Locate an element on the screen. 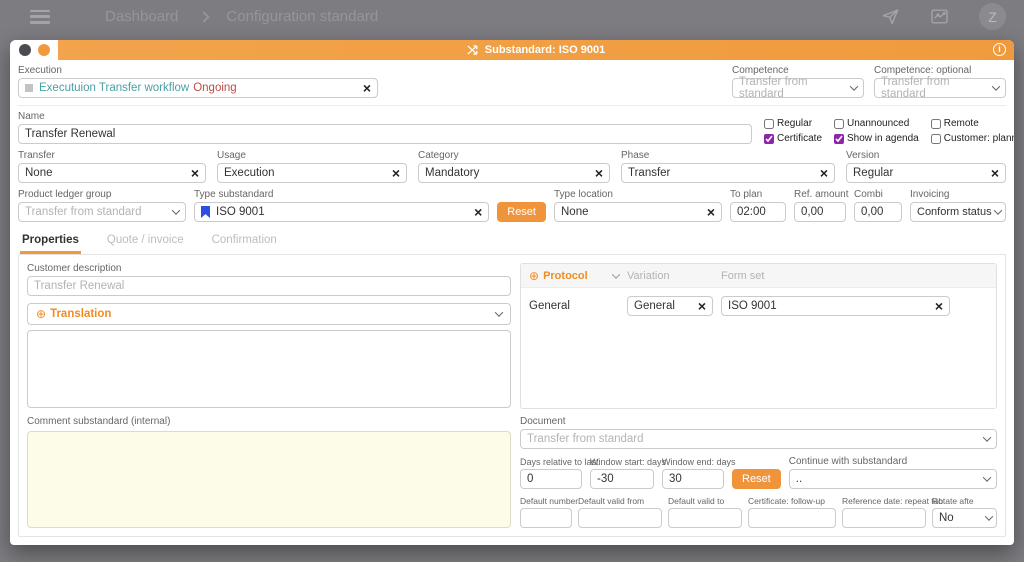  to-plan-input is located at coordinates (758, 212).